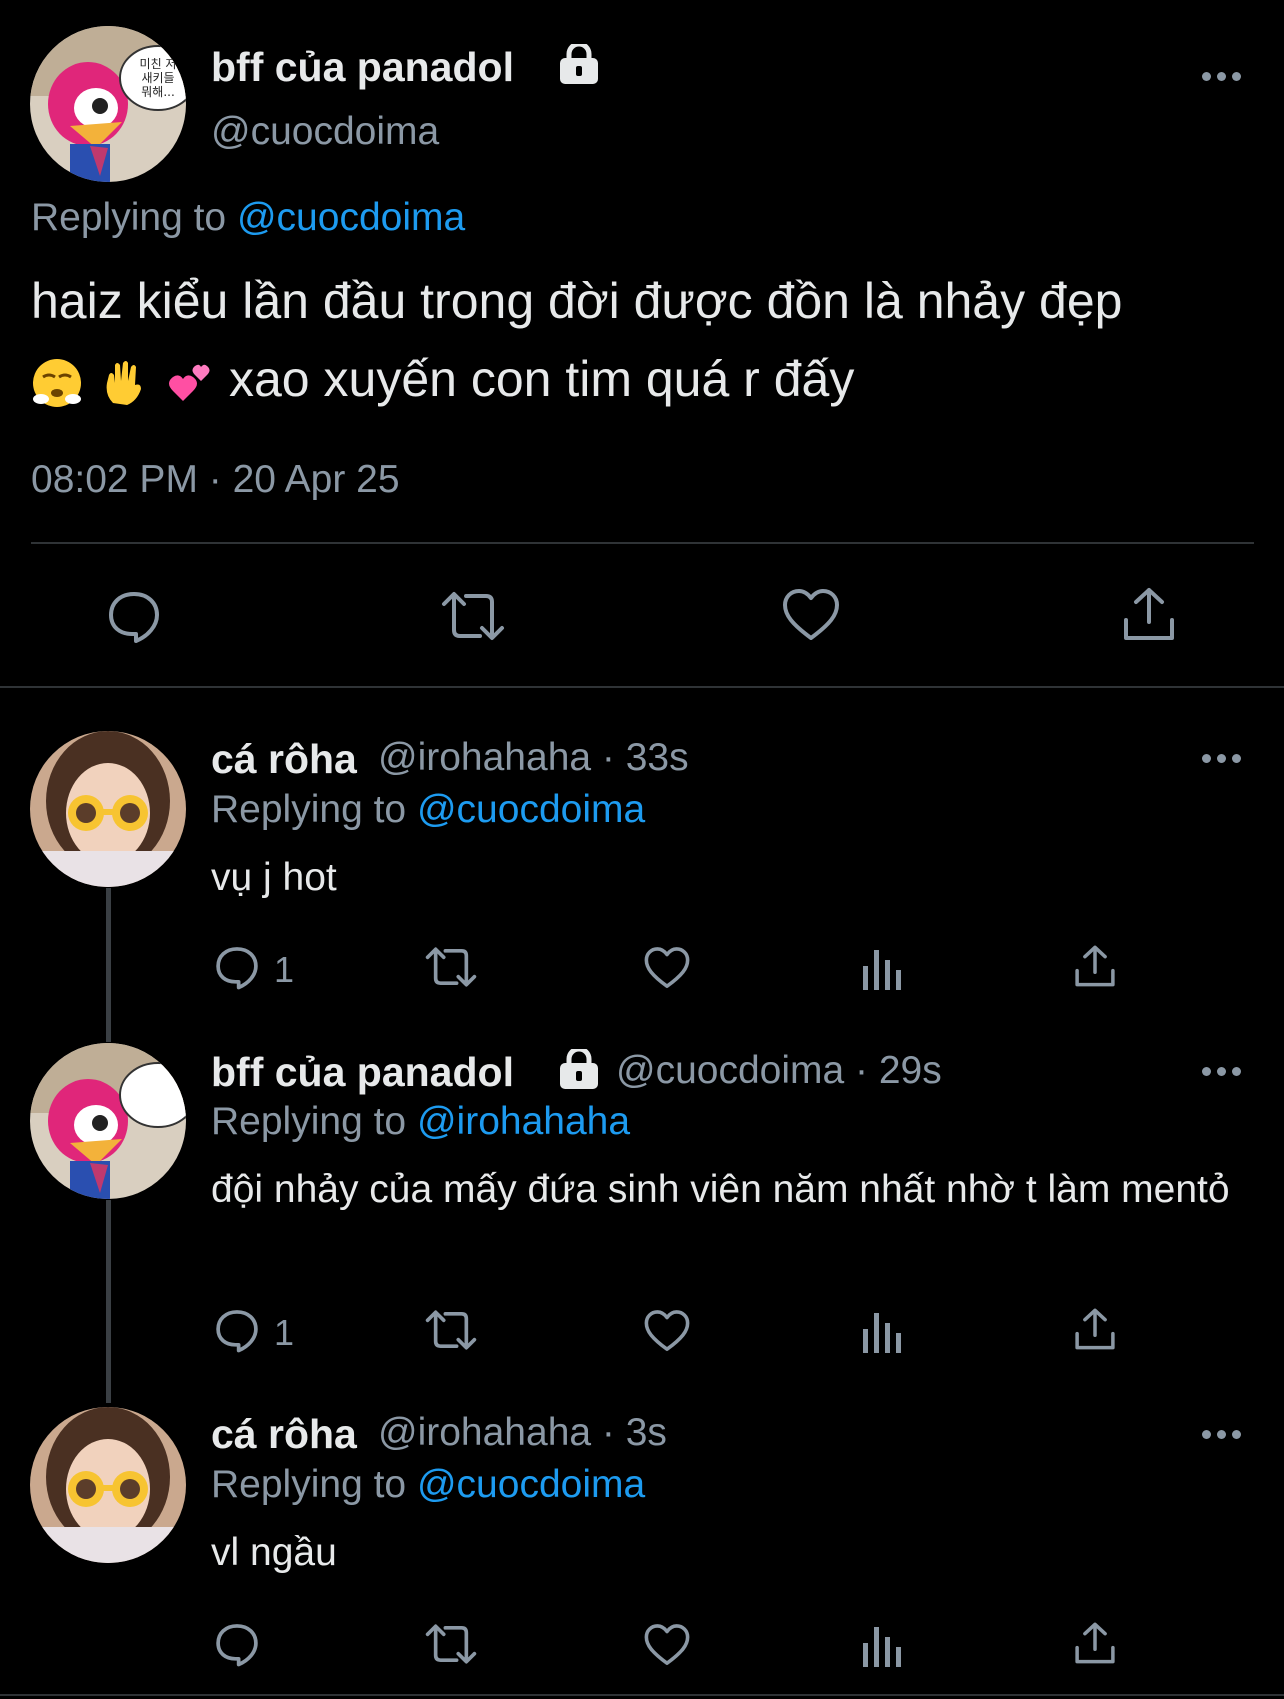  Describe the element at coordinates (325, 132) in the screenshot. I see `main-handle: @cuocdoima` at that location.